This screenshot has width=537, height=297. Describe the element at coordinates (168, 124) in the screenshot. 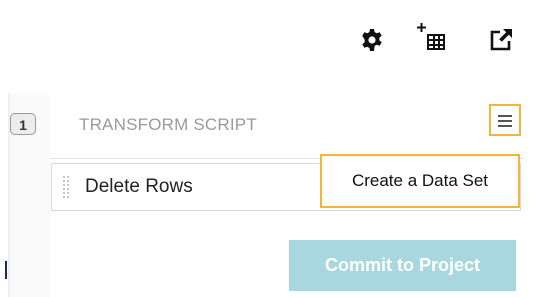

I see `section-title: TRANSFORM SCRIPT` at that location.